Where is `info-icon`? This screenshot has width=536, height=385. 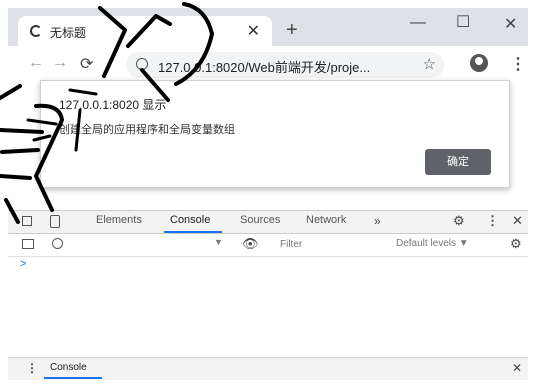 info-icon is located at coordinates (142, 64).